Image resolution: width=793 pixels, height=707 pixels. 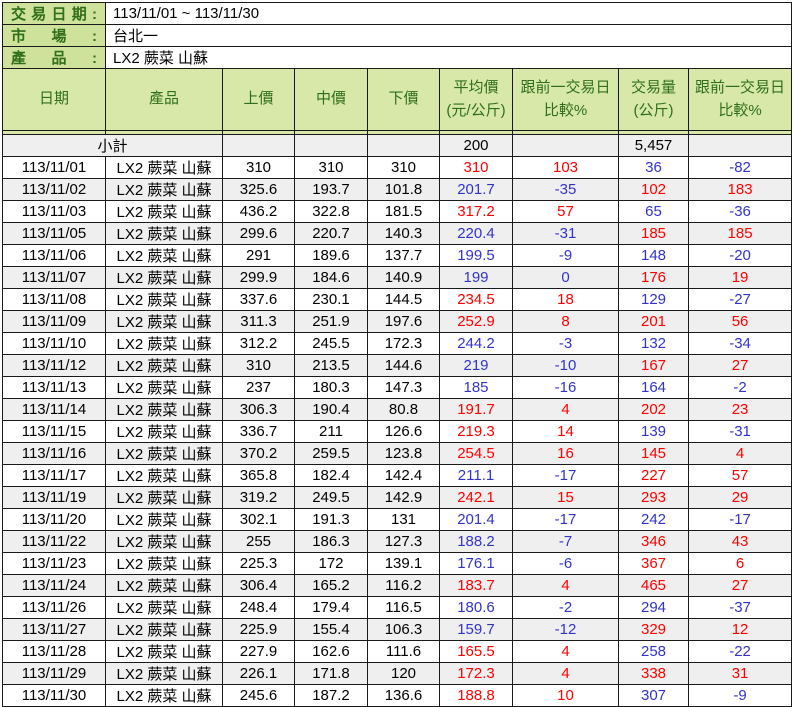 I want to click on cell-middle: 187.2, so click(x=331, y=695).